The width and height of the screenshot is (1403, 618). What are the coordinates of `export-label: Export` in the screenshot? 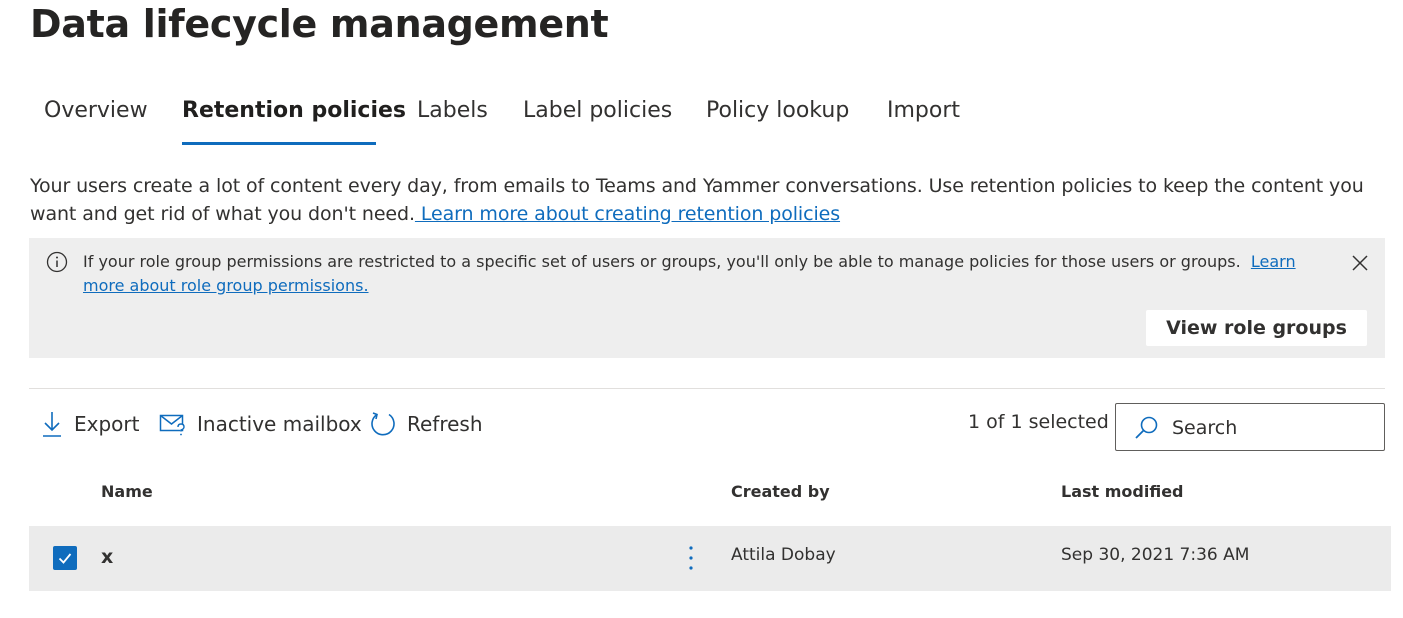 It's located at (107, 424).